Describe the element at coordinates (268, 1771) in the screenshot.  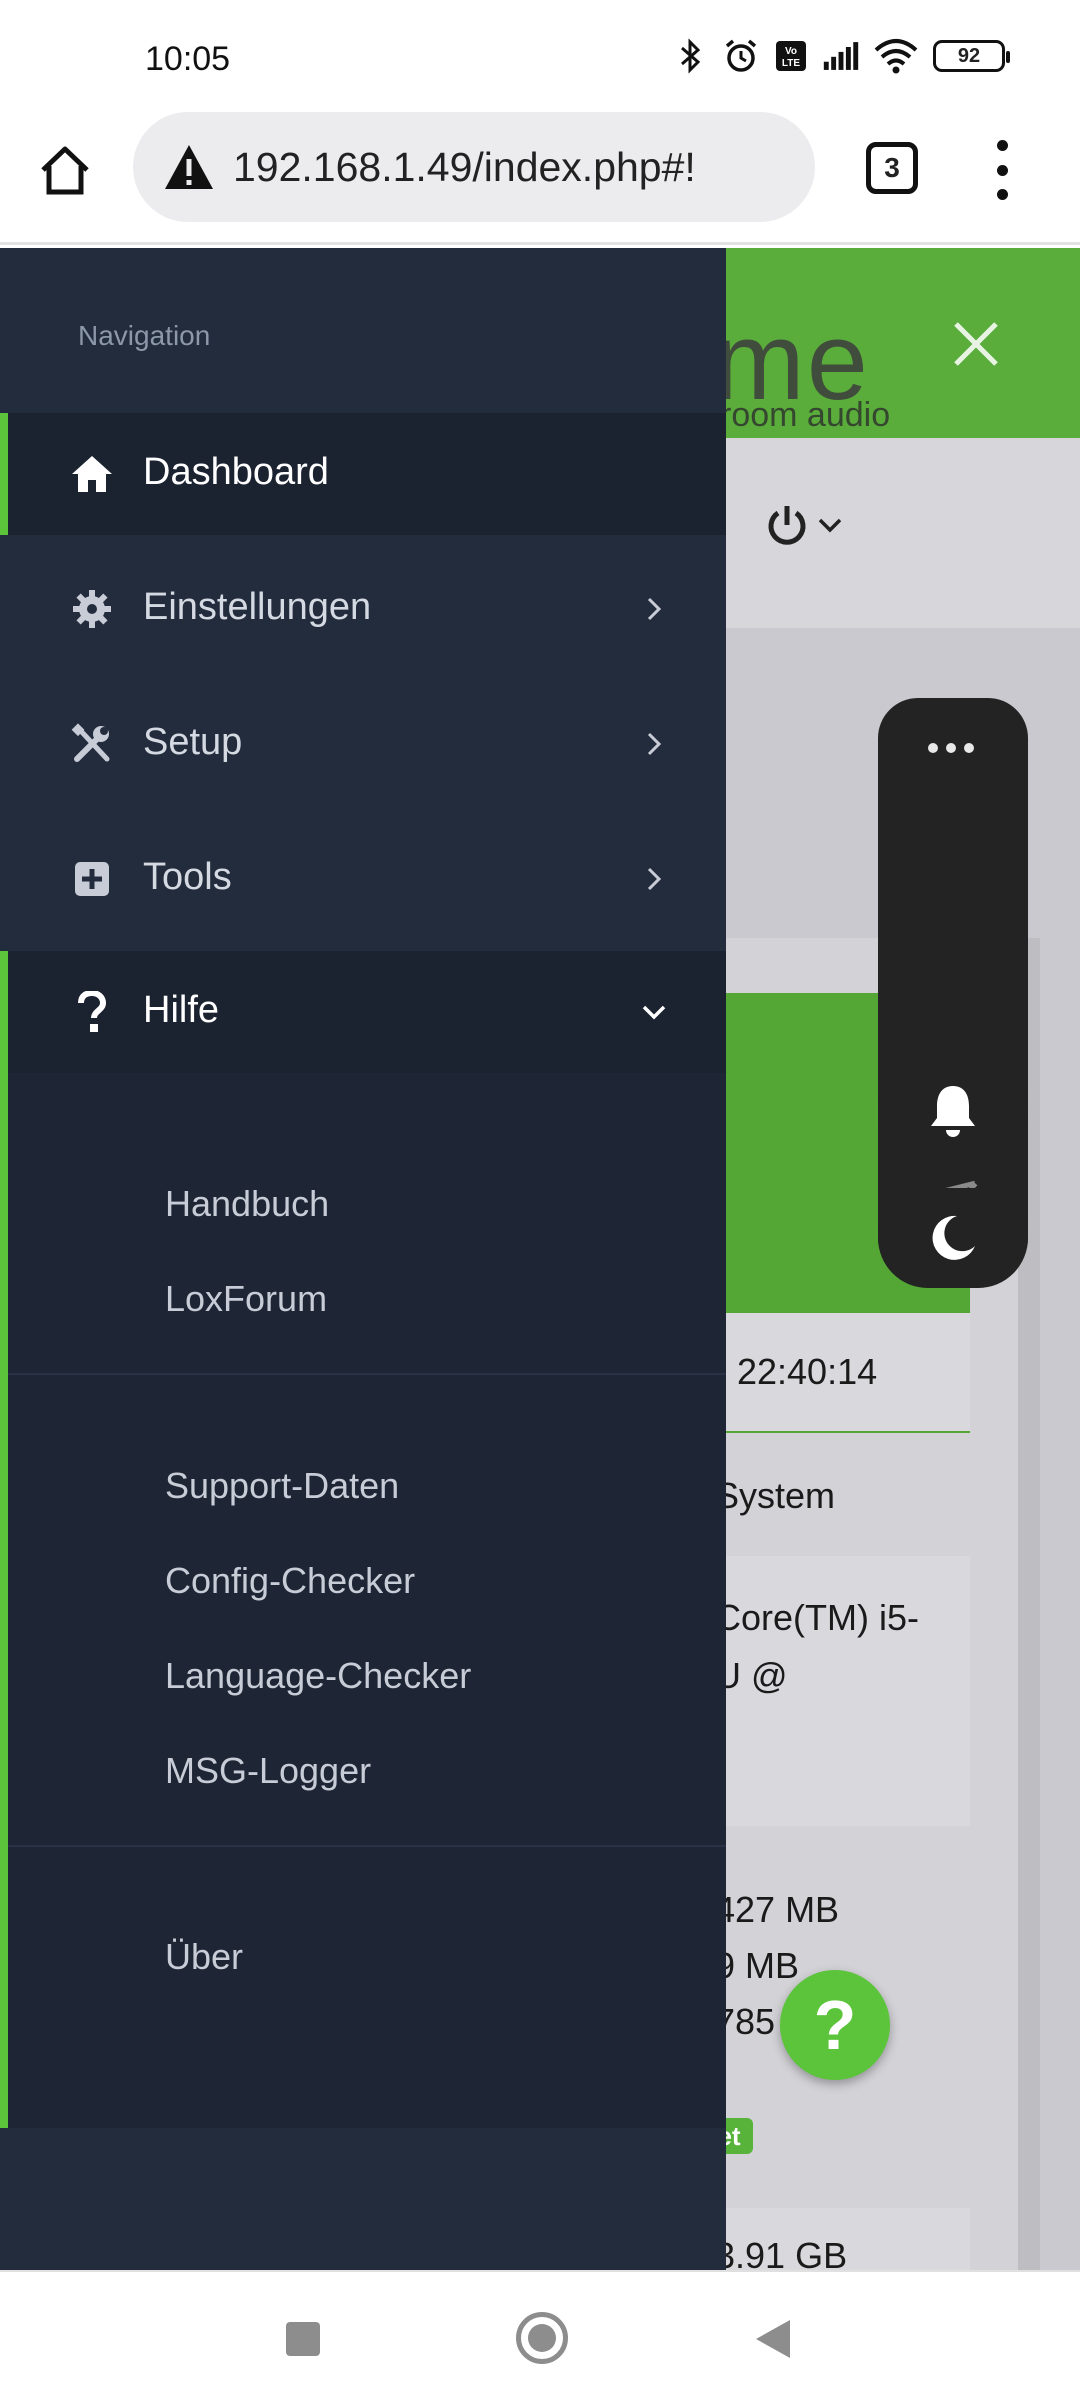
I see `submenu-item-msg-logger: MSG-Logger` at that location.